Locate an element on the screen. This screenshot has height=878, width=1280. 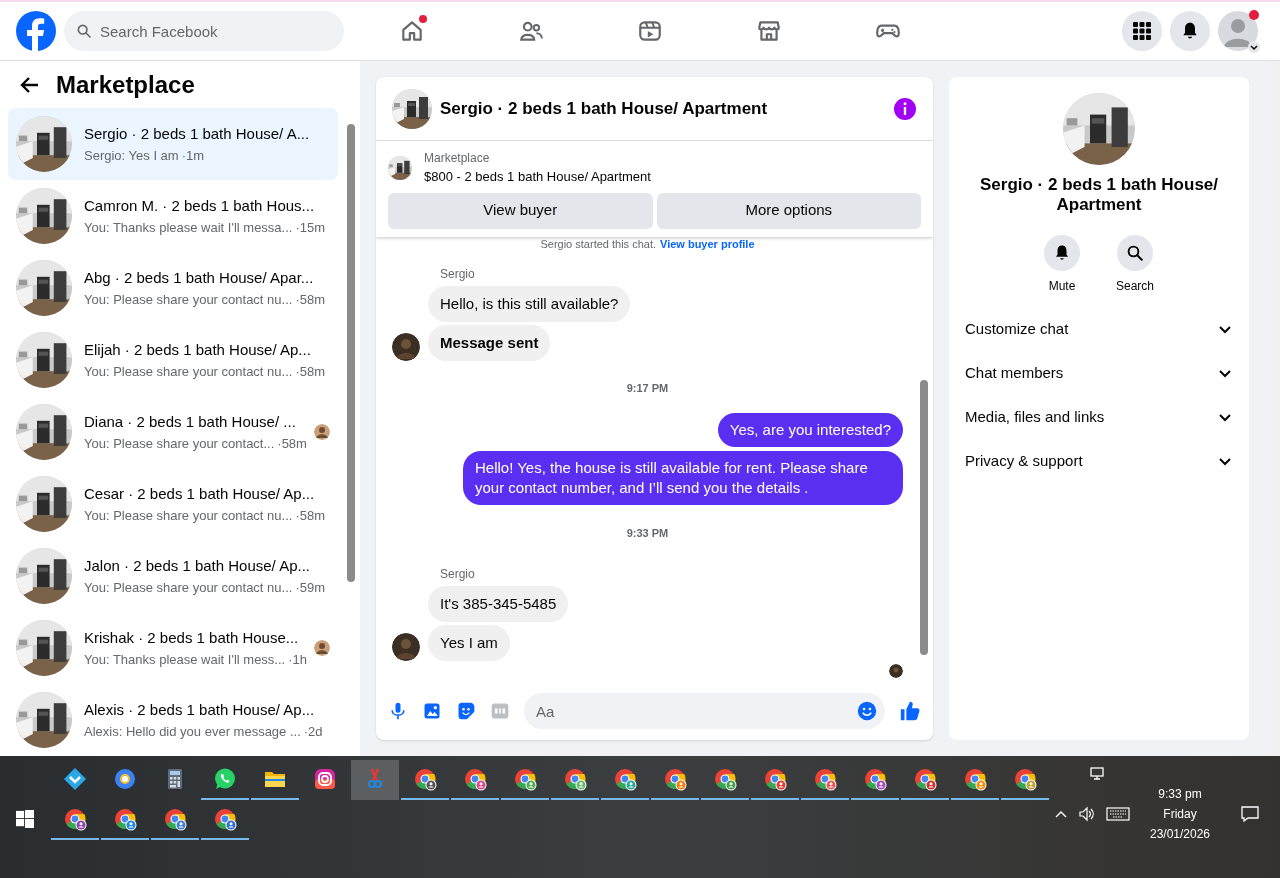
emoji-icon is located at coordinates (867, 711).